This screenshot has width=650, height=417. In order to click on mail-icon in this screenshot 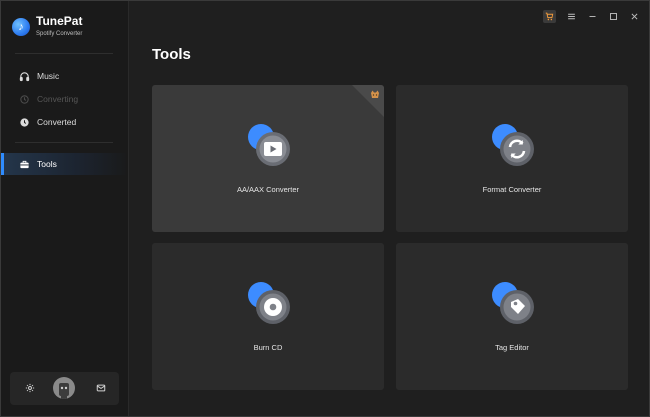, I will do `click(101, 388)`.